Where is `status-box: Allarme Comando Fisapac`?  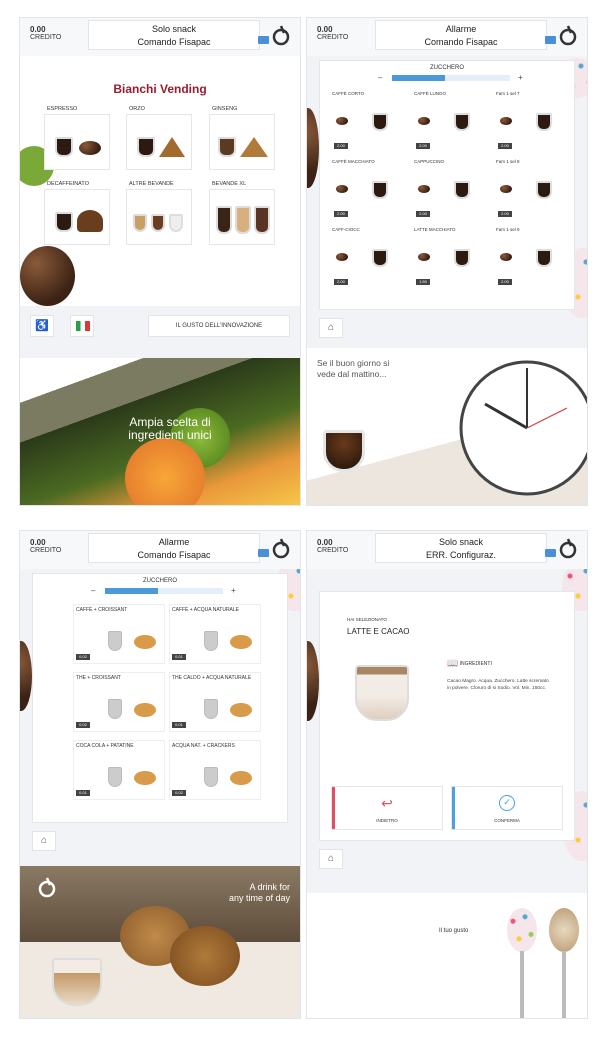 status-box: Allarme Comando Fisapac is located at coordinates (461, 35).